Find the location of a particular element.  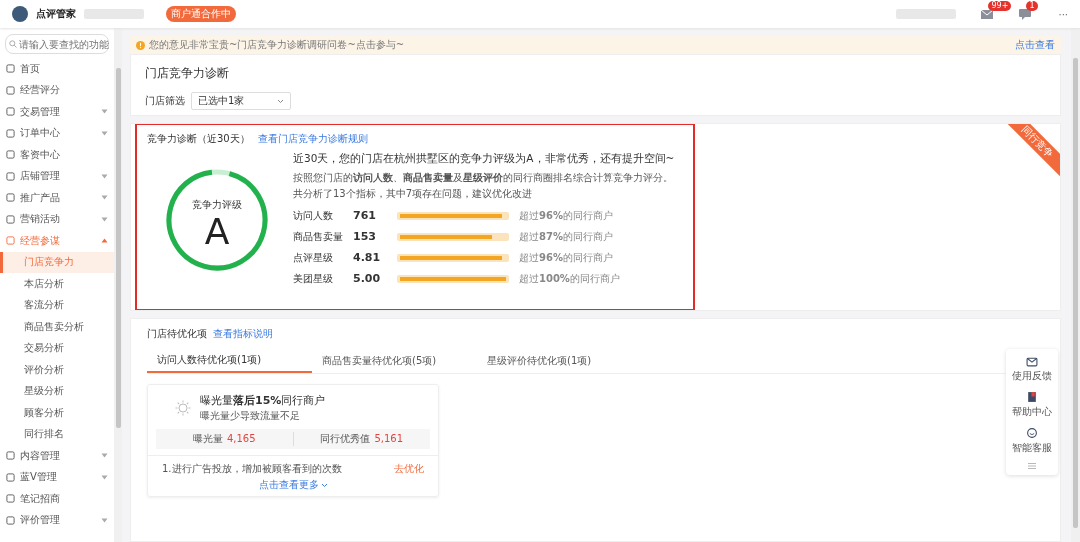

sidebar-subitem: 交易分析 is located at coordinates (57, 348).